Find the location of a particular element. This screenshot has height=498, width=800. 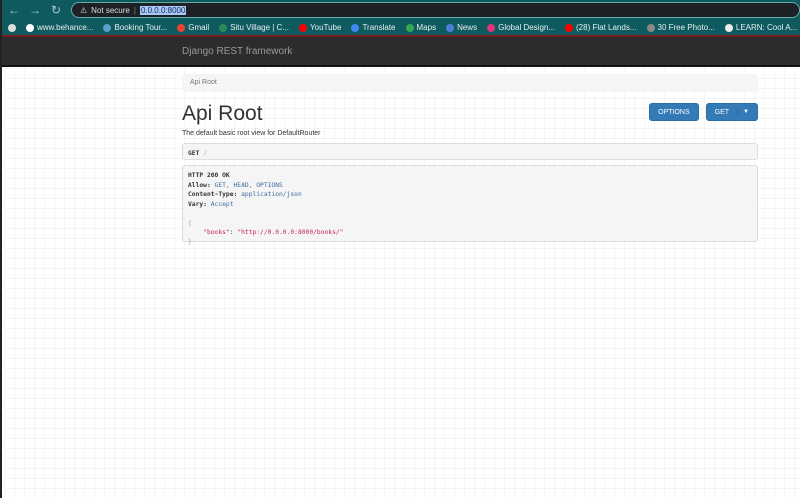

forward-icon: → is located at coordinates (35, 10).